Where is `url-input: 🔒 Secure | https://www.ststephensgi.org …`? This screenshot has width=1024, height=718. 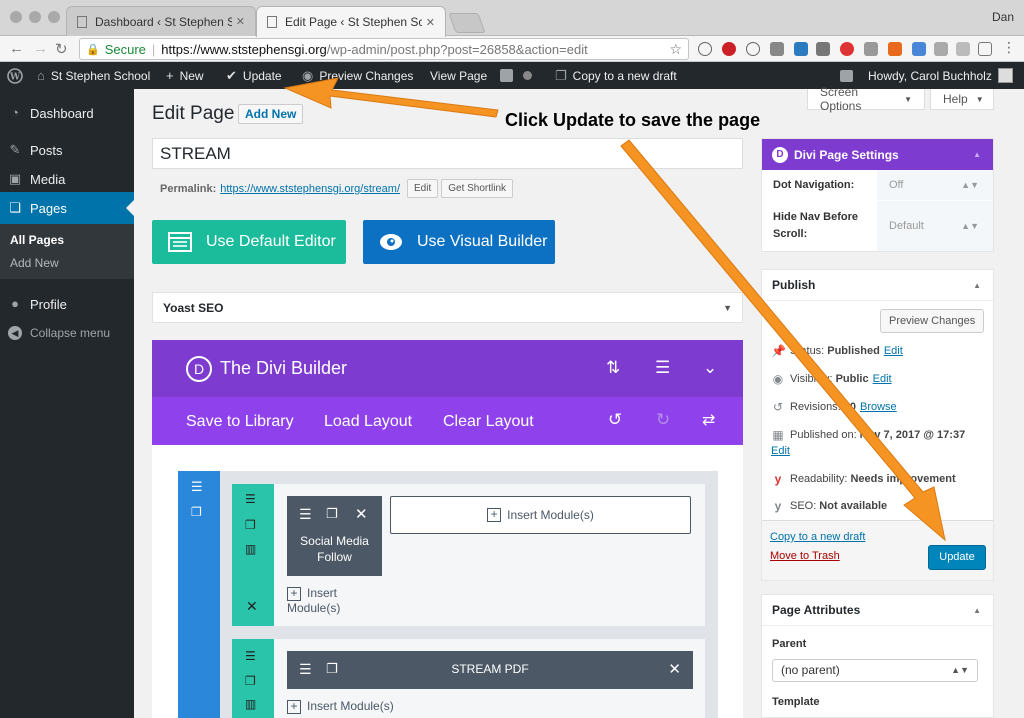
url-input: 🔒 Secure | https://www.ststephensgi.org … is located at coordinates (384, 49).